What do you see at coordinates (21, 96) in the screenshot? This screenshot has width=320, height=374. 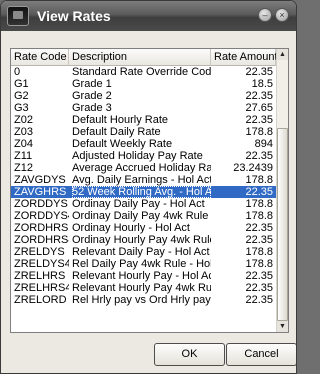 I see `cell-rate-code: G2` at bounding box center [21, 96].